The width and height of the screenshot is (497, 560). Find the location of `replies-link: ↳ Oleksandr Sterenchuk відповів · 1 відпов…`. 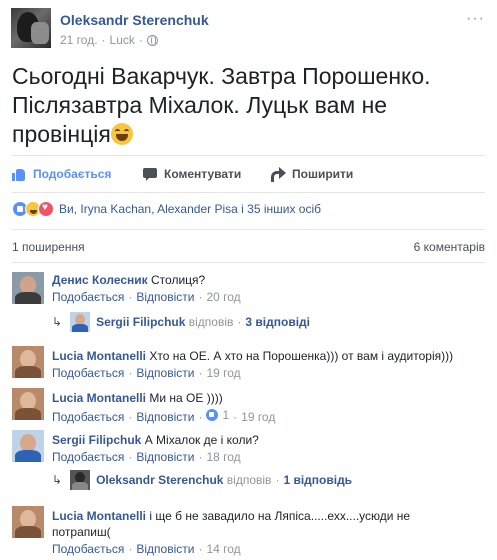

replies-link: ↳ Oleksandr Sterenchuk відповів · 1 відпов… is located at coordinates (202, 480).